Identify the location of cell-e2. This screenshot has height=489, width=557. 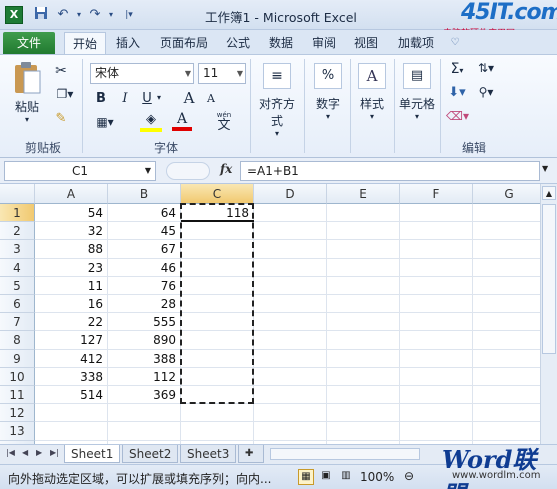
(363, 231).